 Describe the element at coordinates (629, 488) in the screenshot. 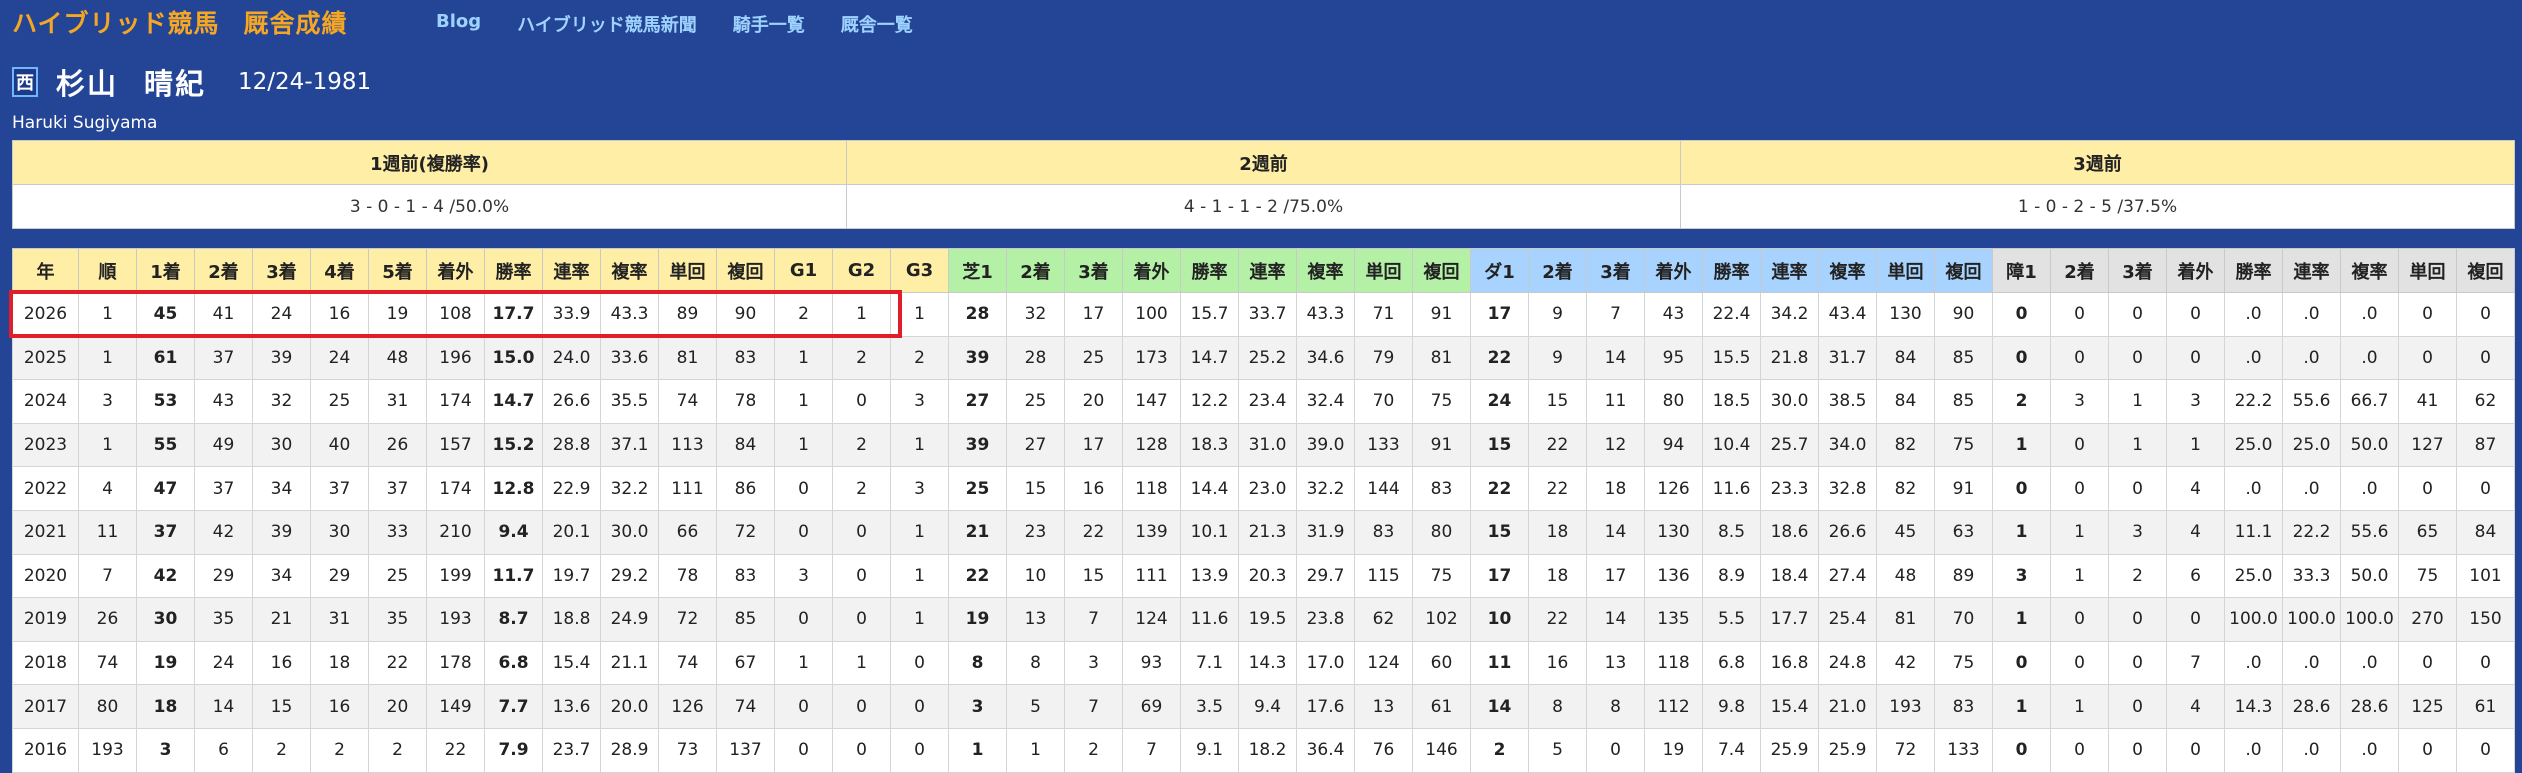

I see `stats-cell: 32.2` at that location.